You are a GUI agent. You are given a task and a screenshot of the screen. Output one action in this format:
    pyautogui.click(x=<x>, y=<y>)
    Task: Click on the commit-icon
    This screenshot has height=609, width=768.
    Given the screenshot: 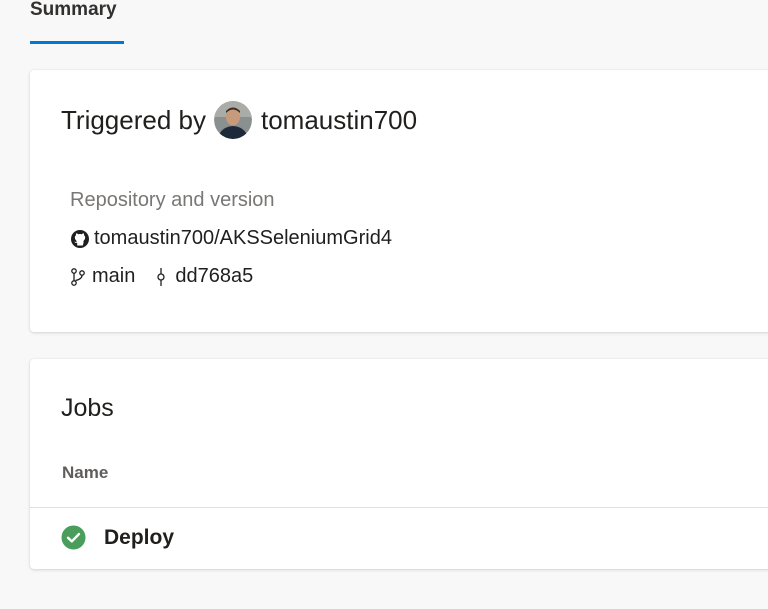 What is the action you would take?
    pyautogui.click(x=161, y=277)
    